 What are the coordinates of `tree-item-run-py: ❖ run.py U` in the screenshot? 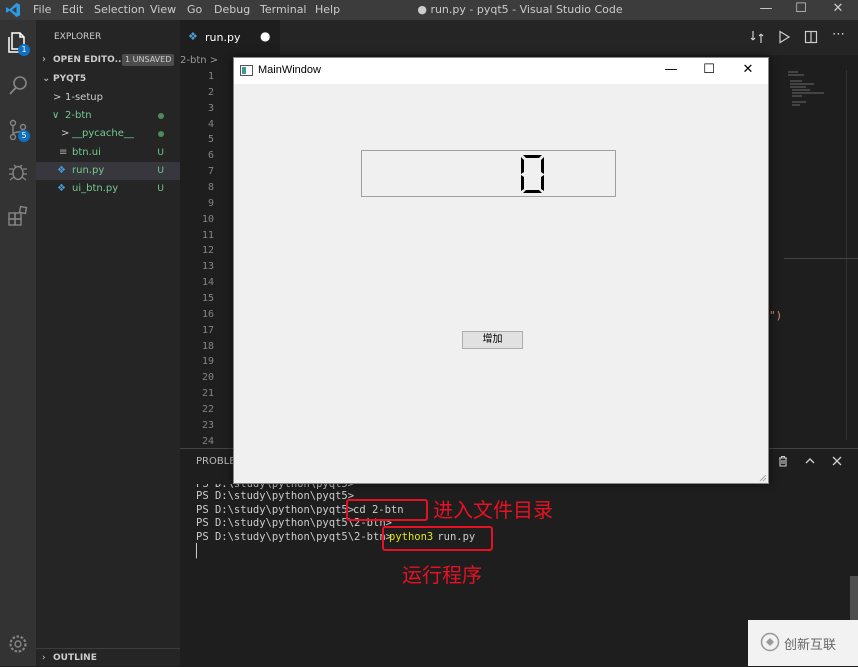 It's located at (108, 171).